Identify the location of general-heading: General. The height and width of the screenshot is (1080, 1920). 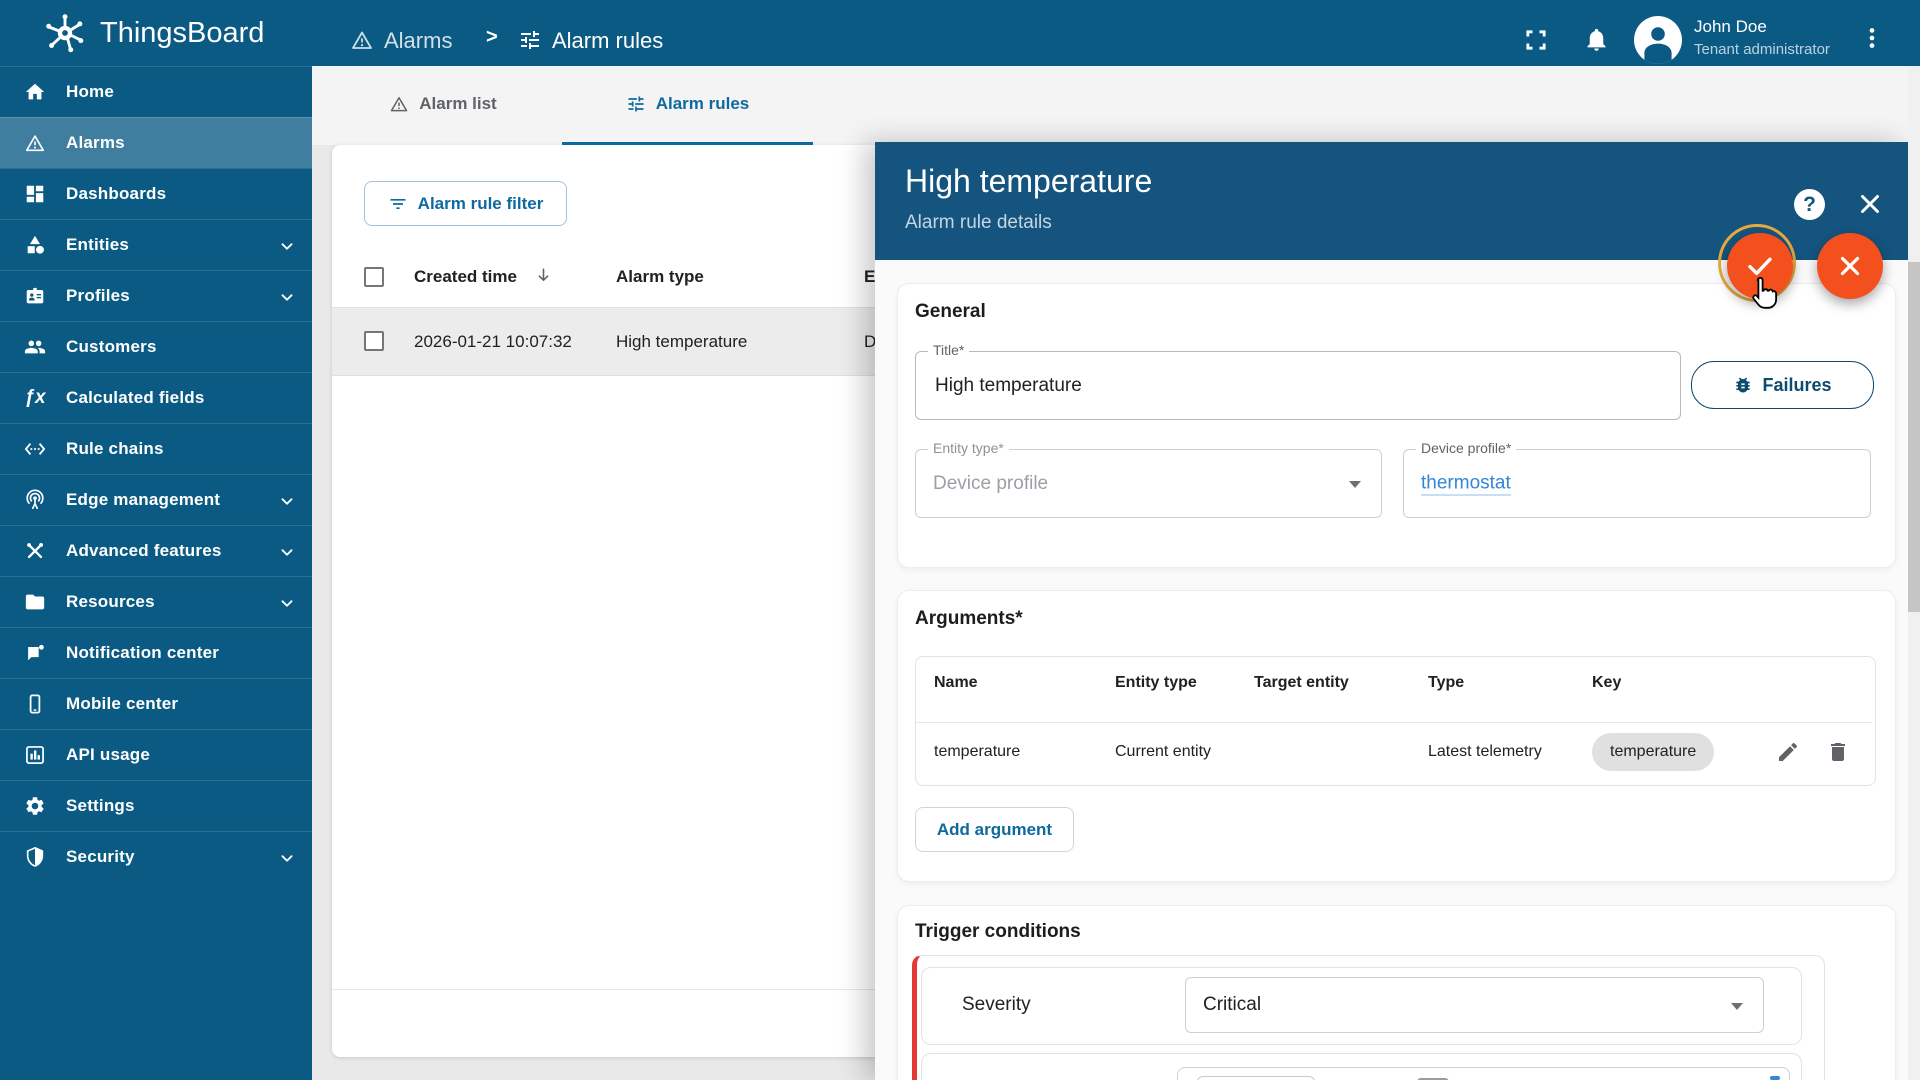
(950, 311).